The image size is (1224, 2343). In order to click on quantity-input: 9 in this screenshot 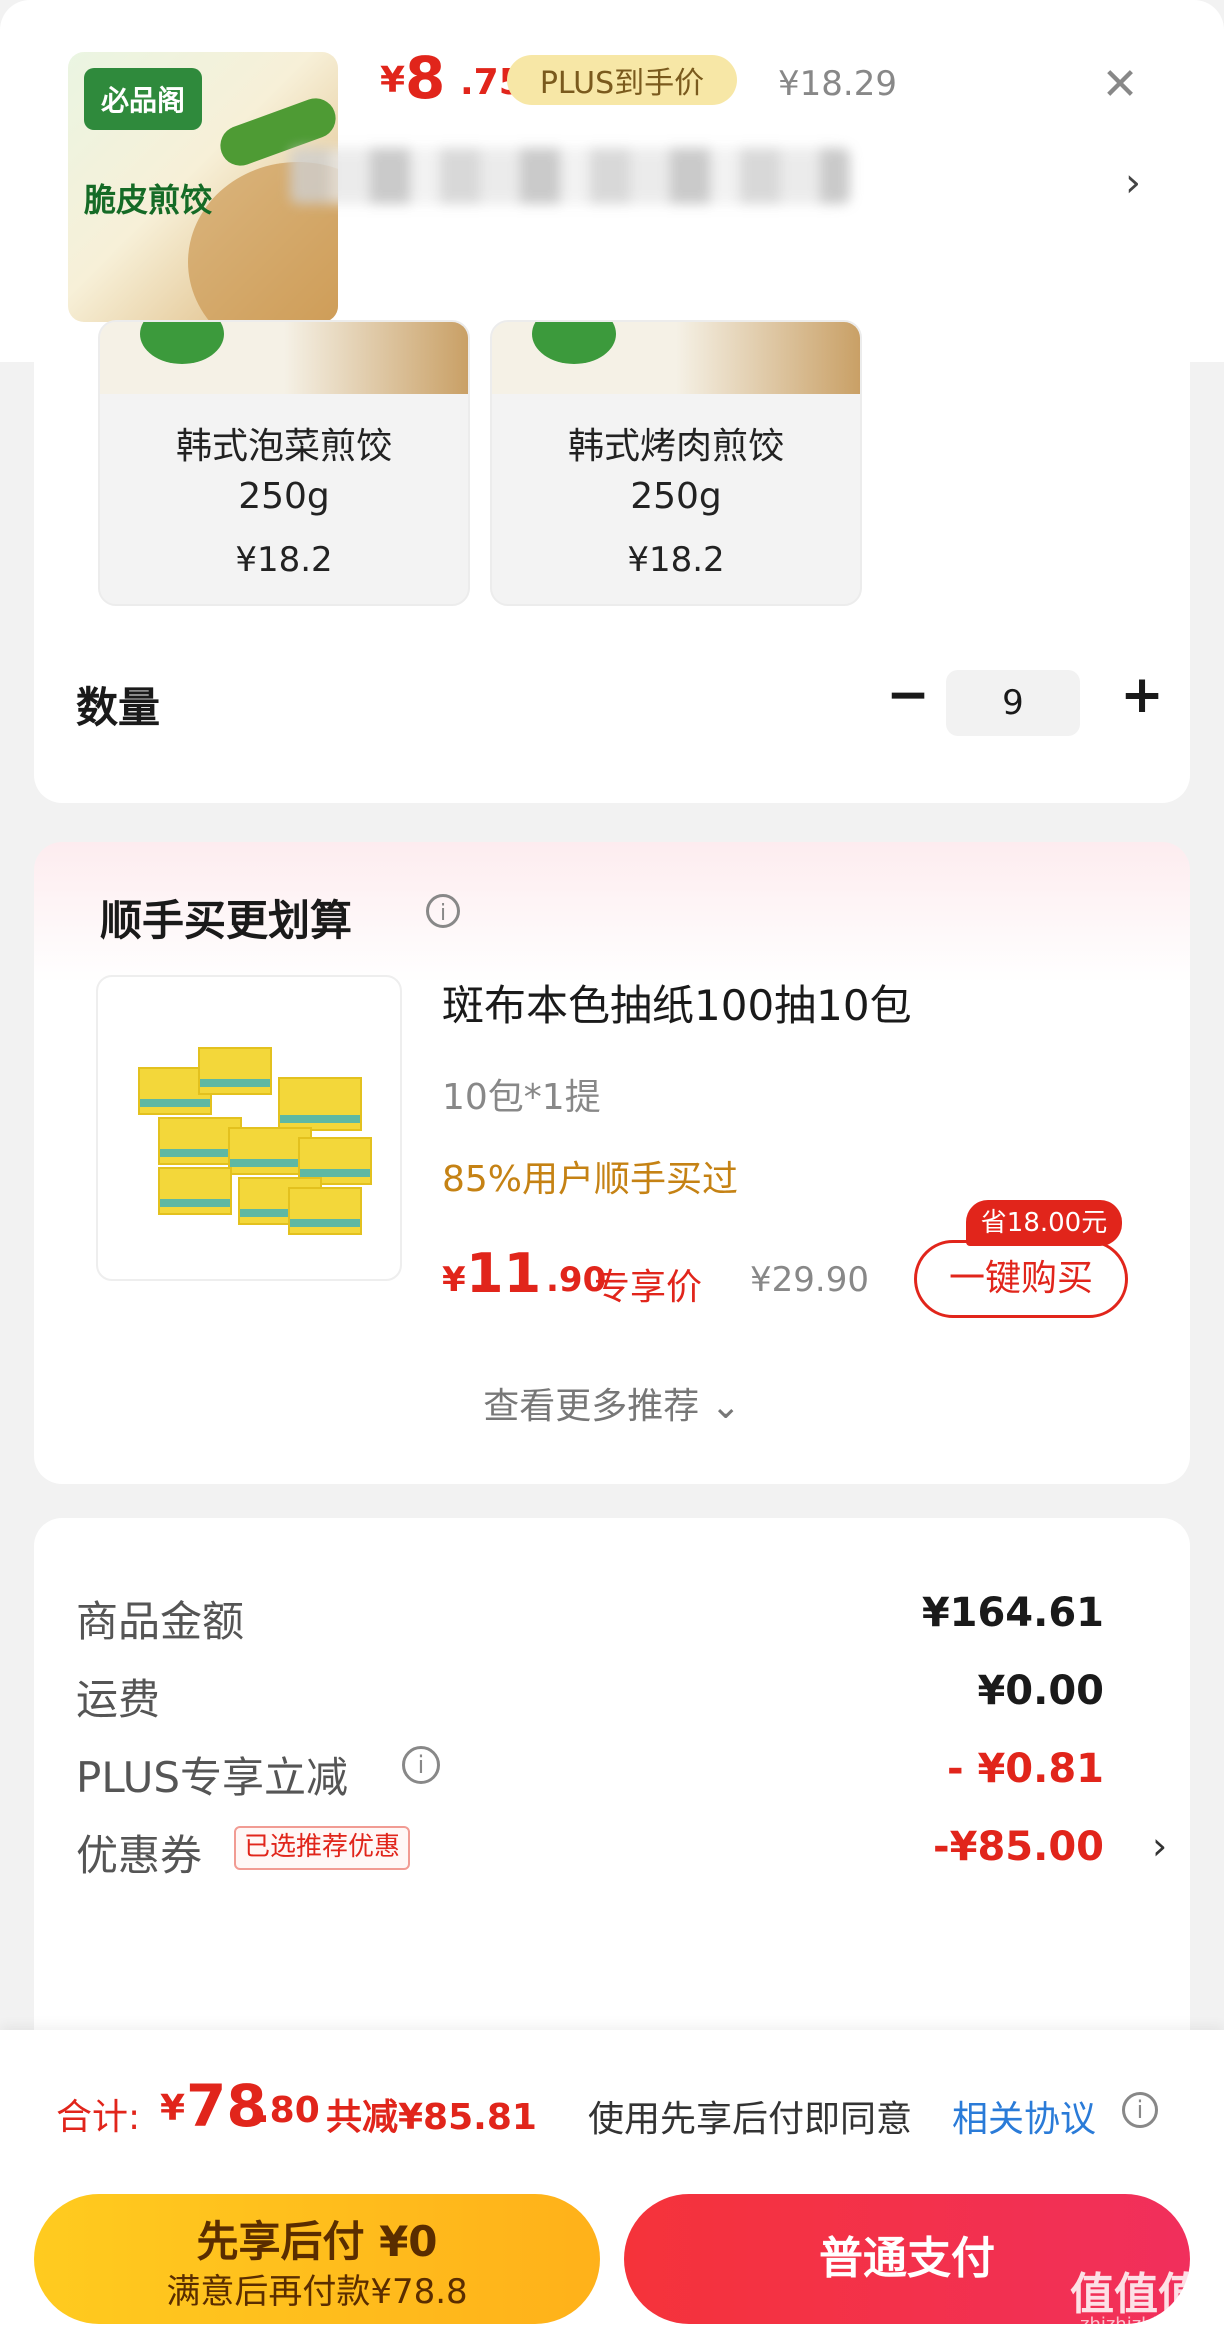, I will do `click(1013, 703)`.